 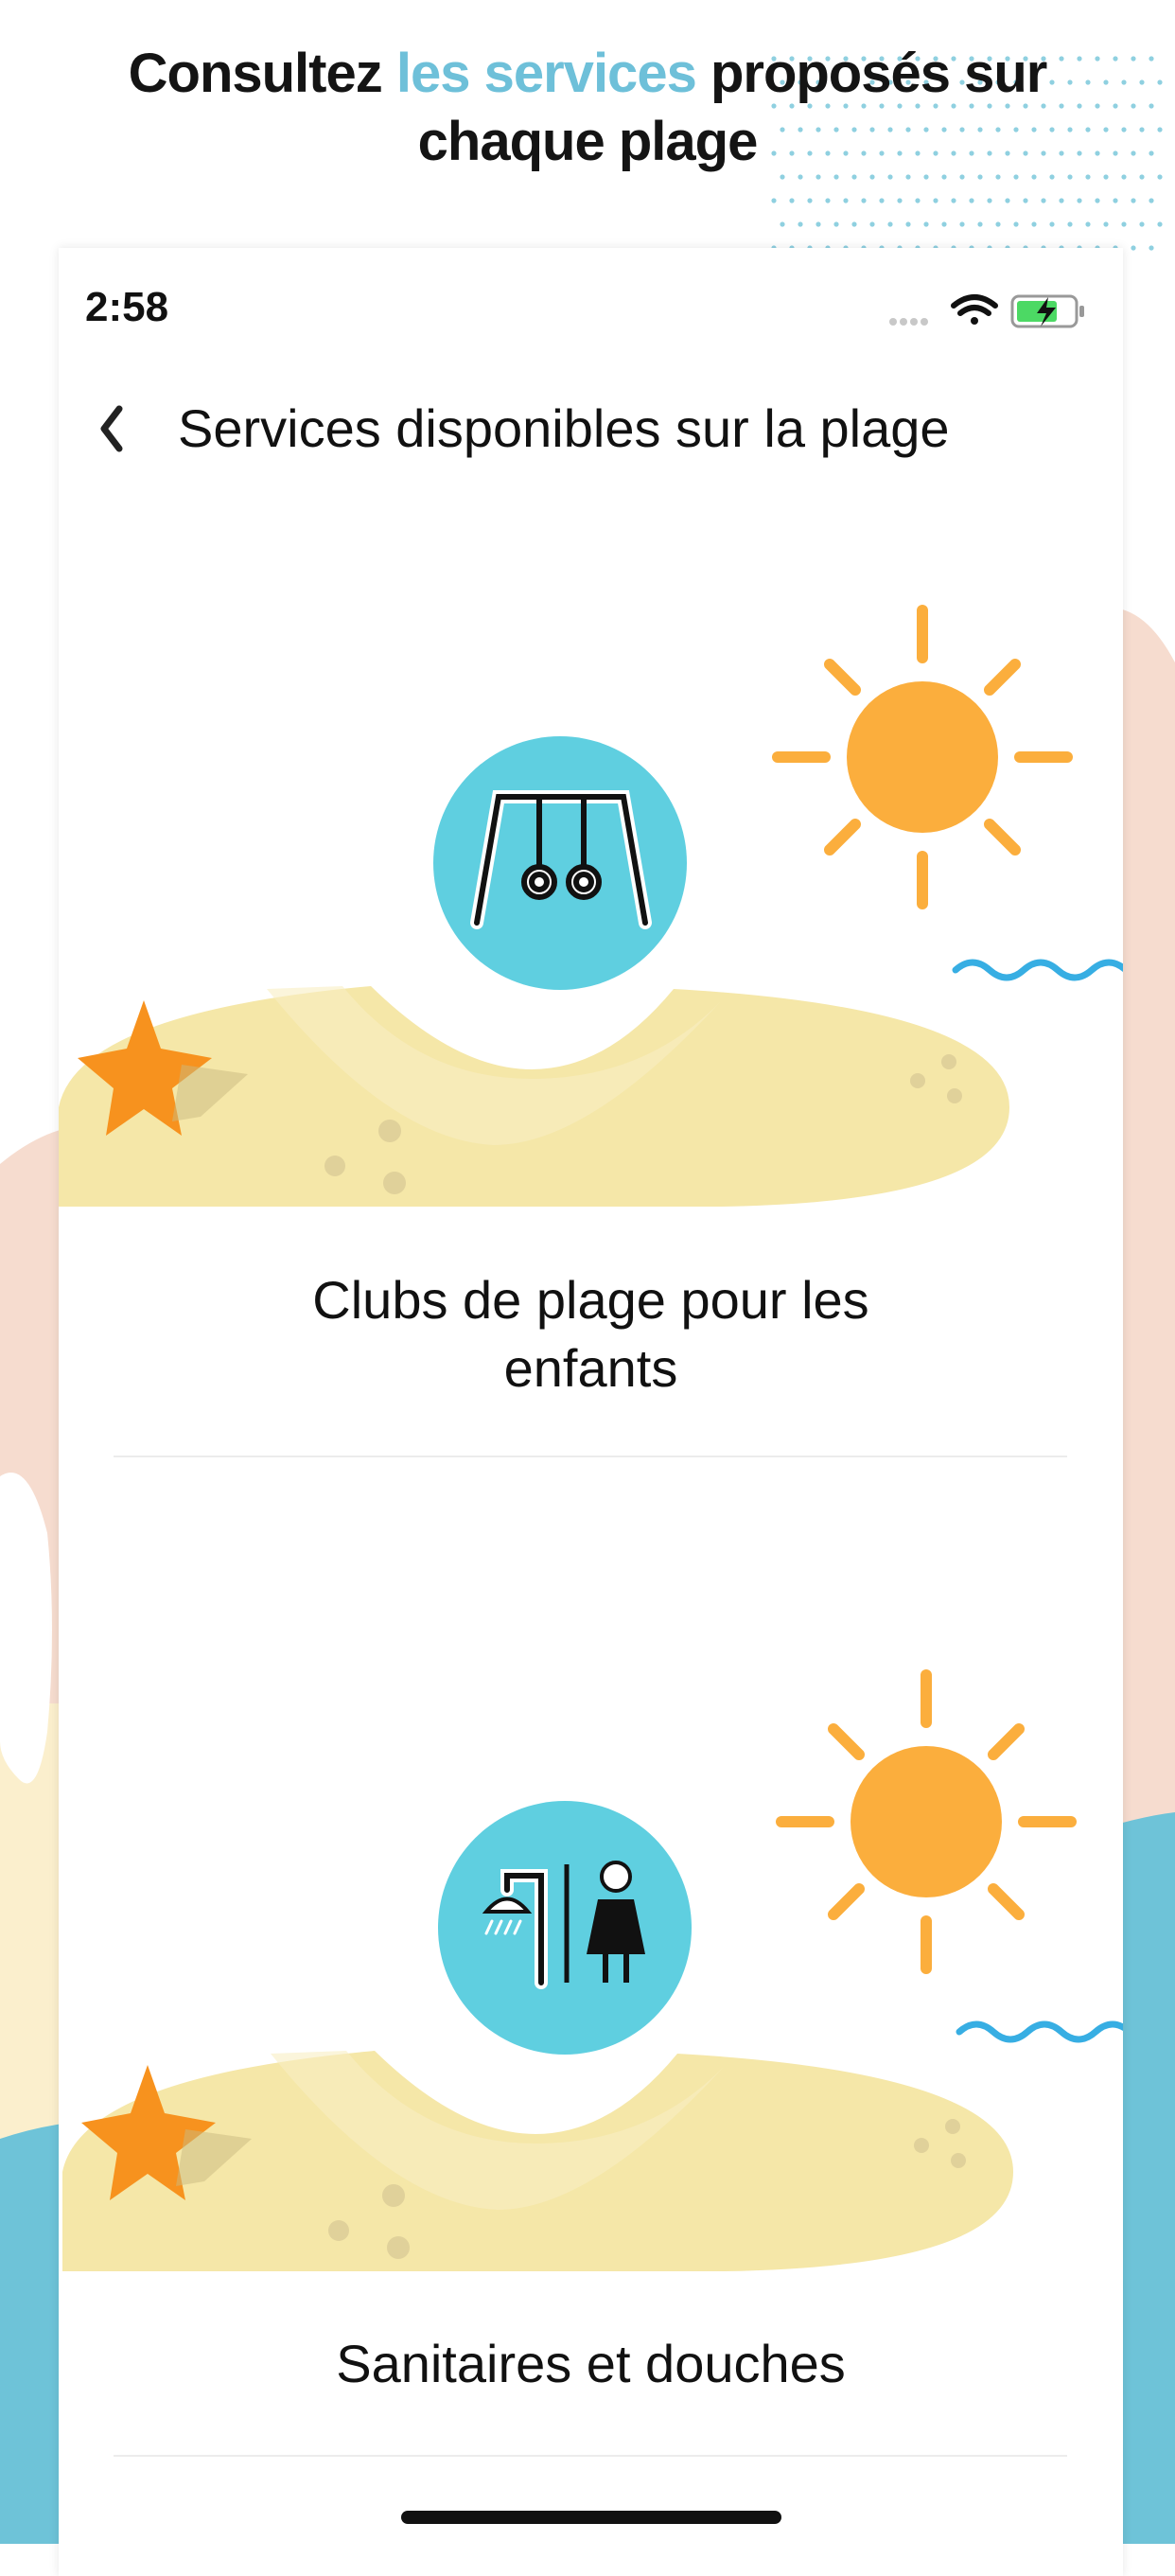 I want to click on page-title: Services disponibles sur la plage, so click(x=564, y=428).